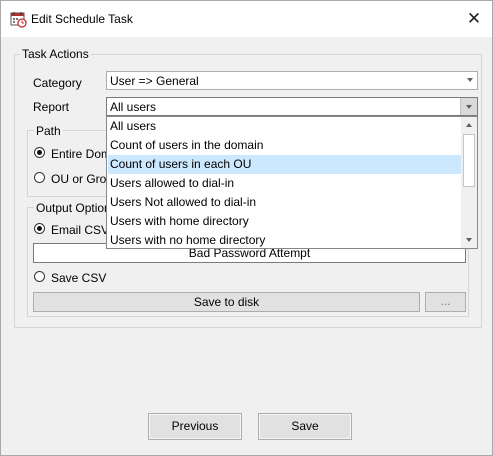  I want to click on report-label: Report, so click(51, 107).